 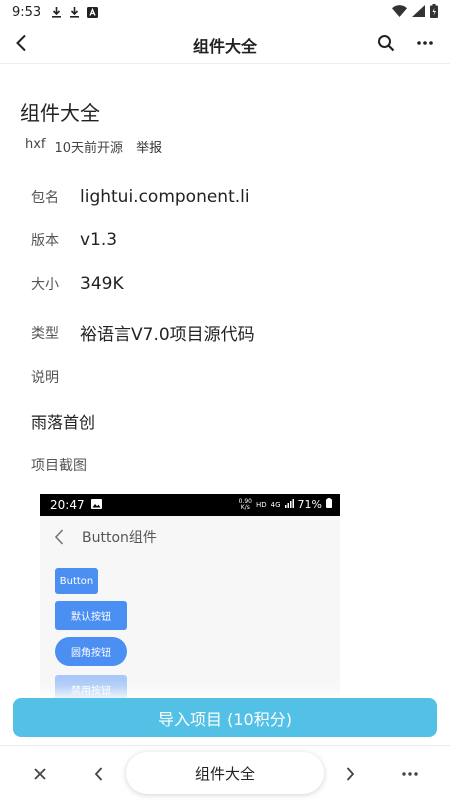 I want to click on screenshots-label: 项目截图, so click(x=59, y=466).